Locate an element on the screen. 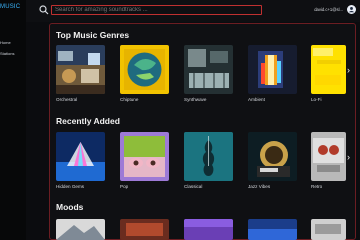  playlist-card-retro: Retro is located at coordinates (328, 160).